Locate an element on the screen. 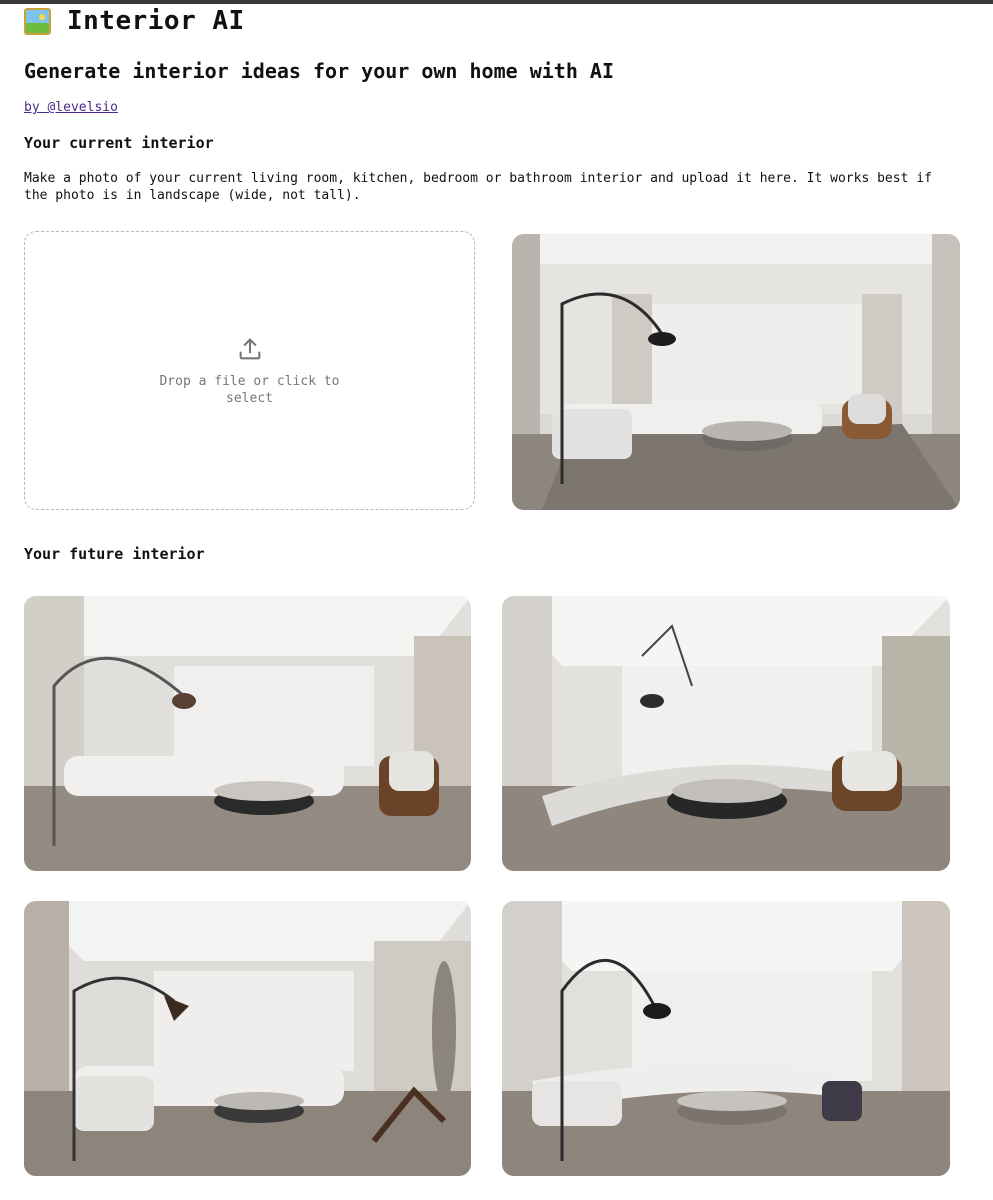  current-interior-photo is located at coordinates (736, 372).